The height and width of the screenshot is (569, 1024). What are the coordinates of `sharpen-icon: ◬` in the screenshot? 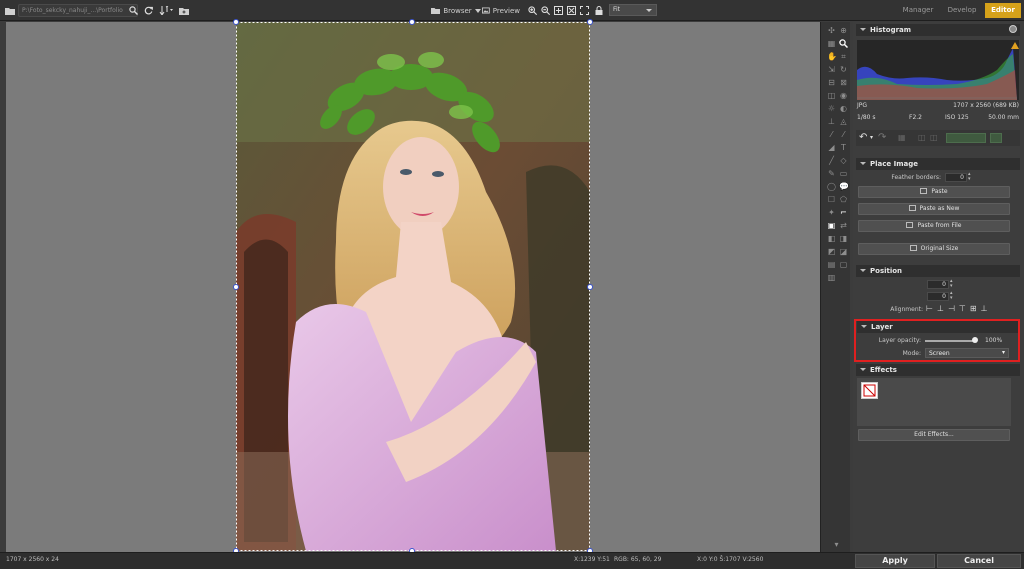 It's located at (843, 121).